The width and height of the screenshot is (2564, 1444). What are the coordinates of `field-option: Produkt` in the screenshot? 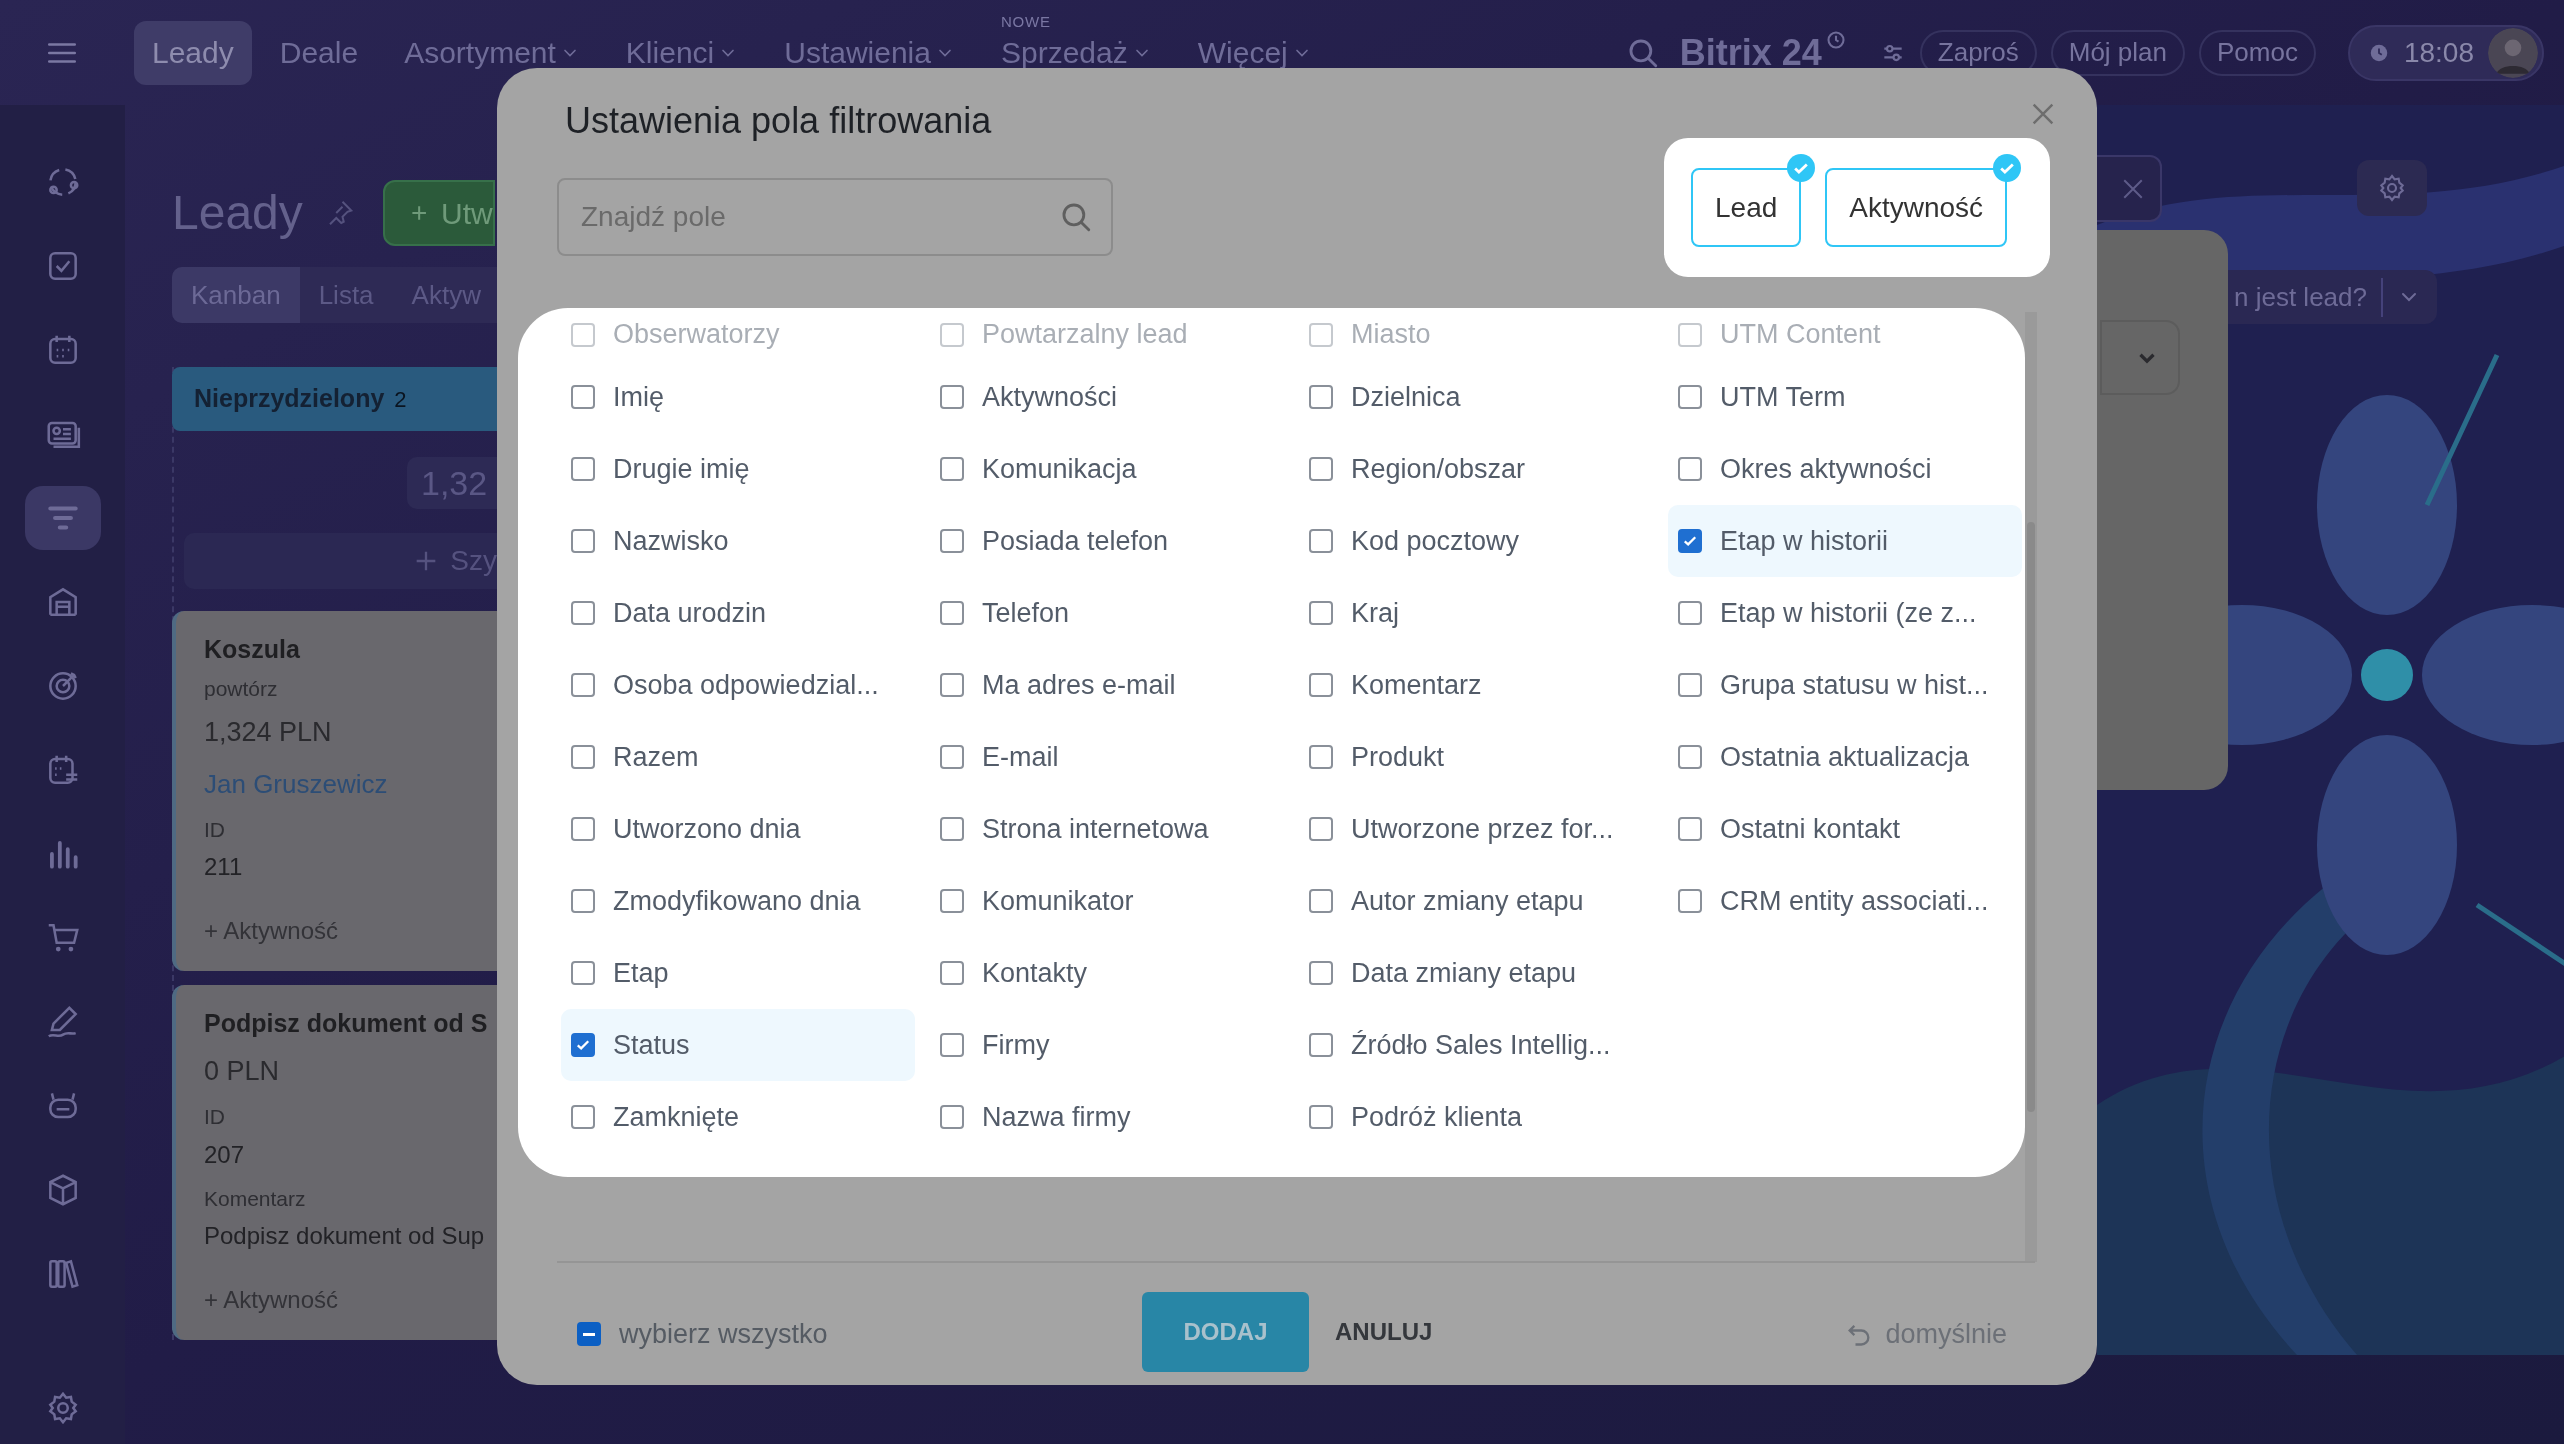 It's located at (1476, 757).